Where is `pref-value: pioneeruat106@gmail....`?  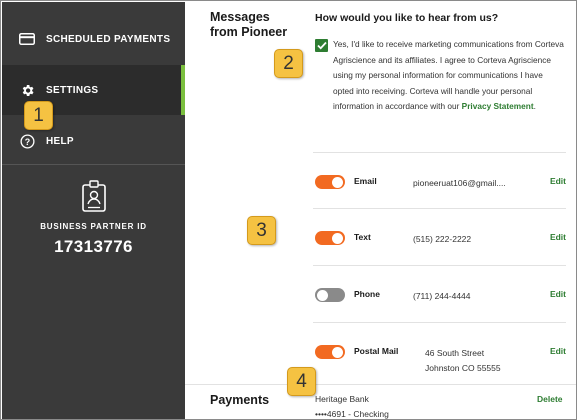
pref-value: pioneeruat106@gmail.... is located at coordinates (459, 183).